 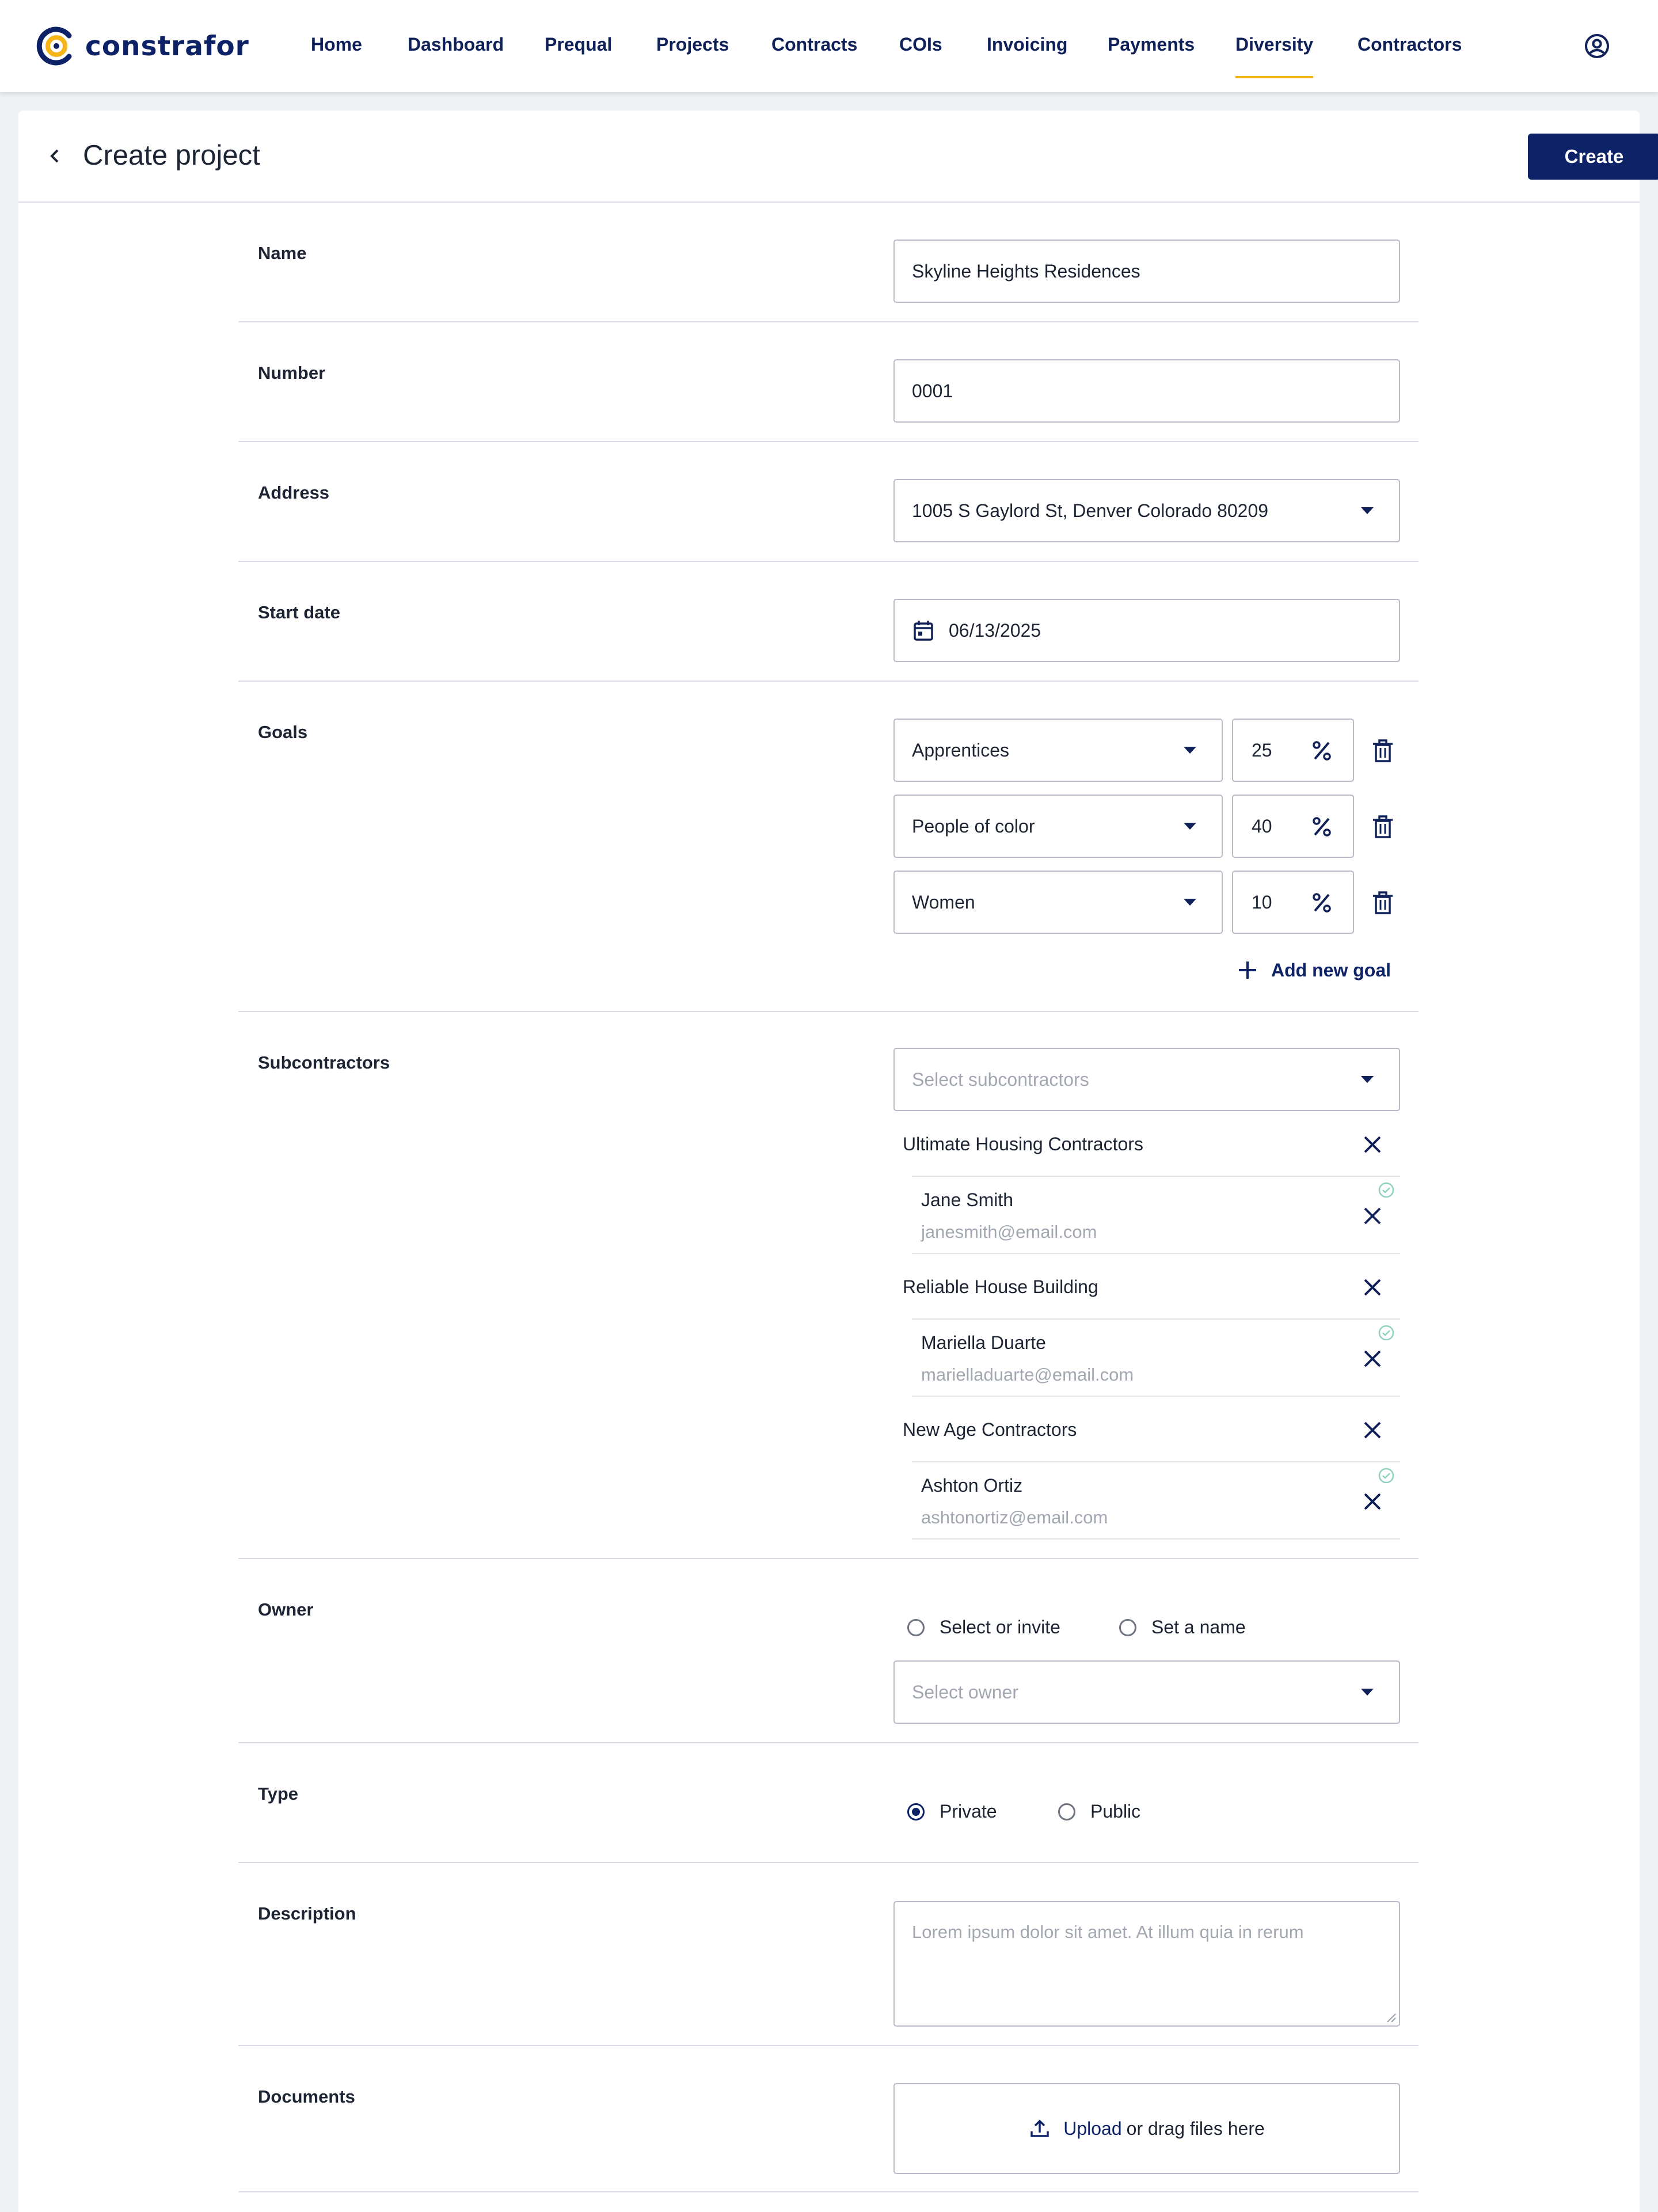 I want to click on subcontractors-label: Subcontractors, so click(x=324, y=1062).